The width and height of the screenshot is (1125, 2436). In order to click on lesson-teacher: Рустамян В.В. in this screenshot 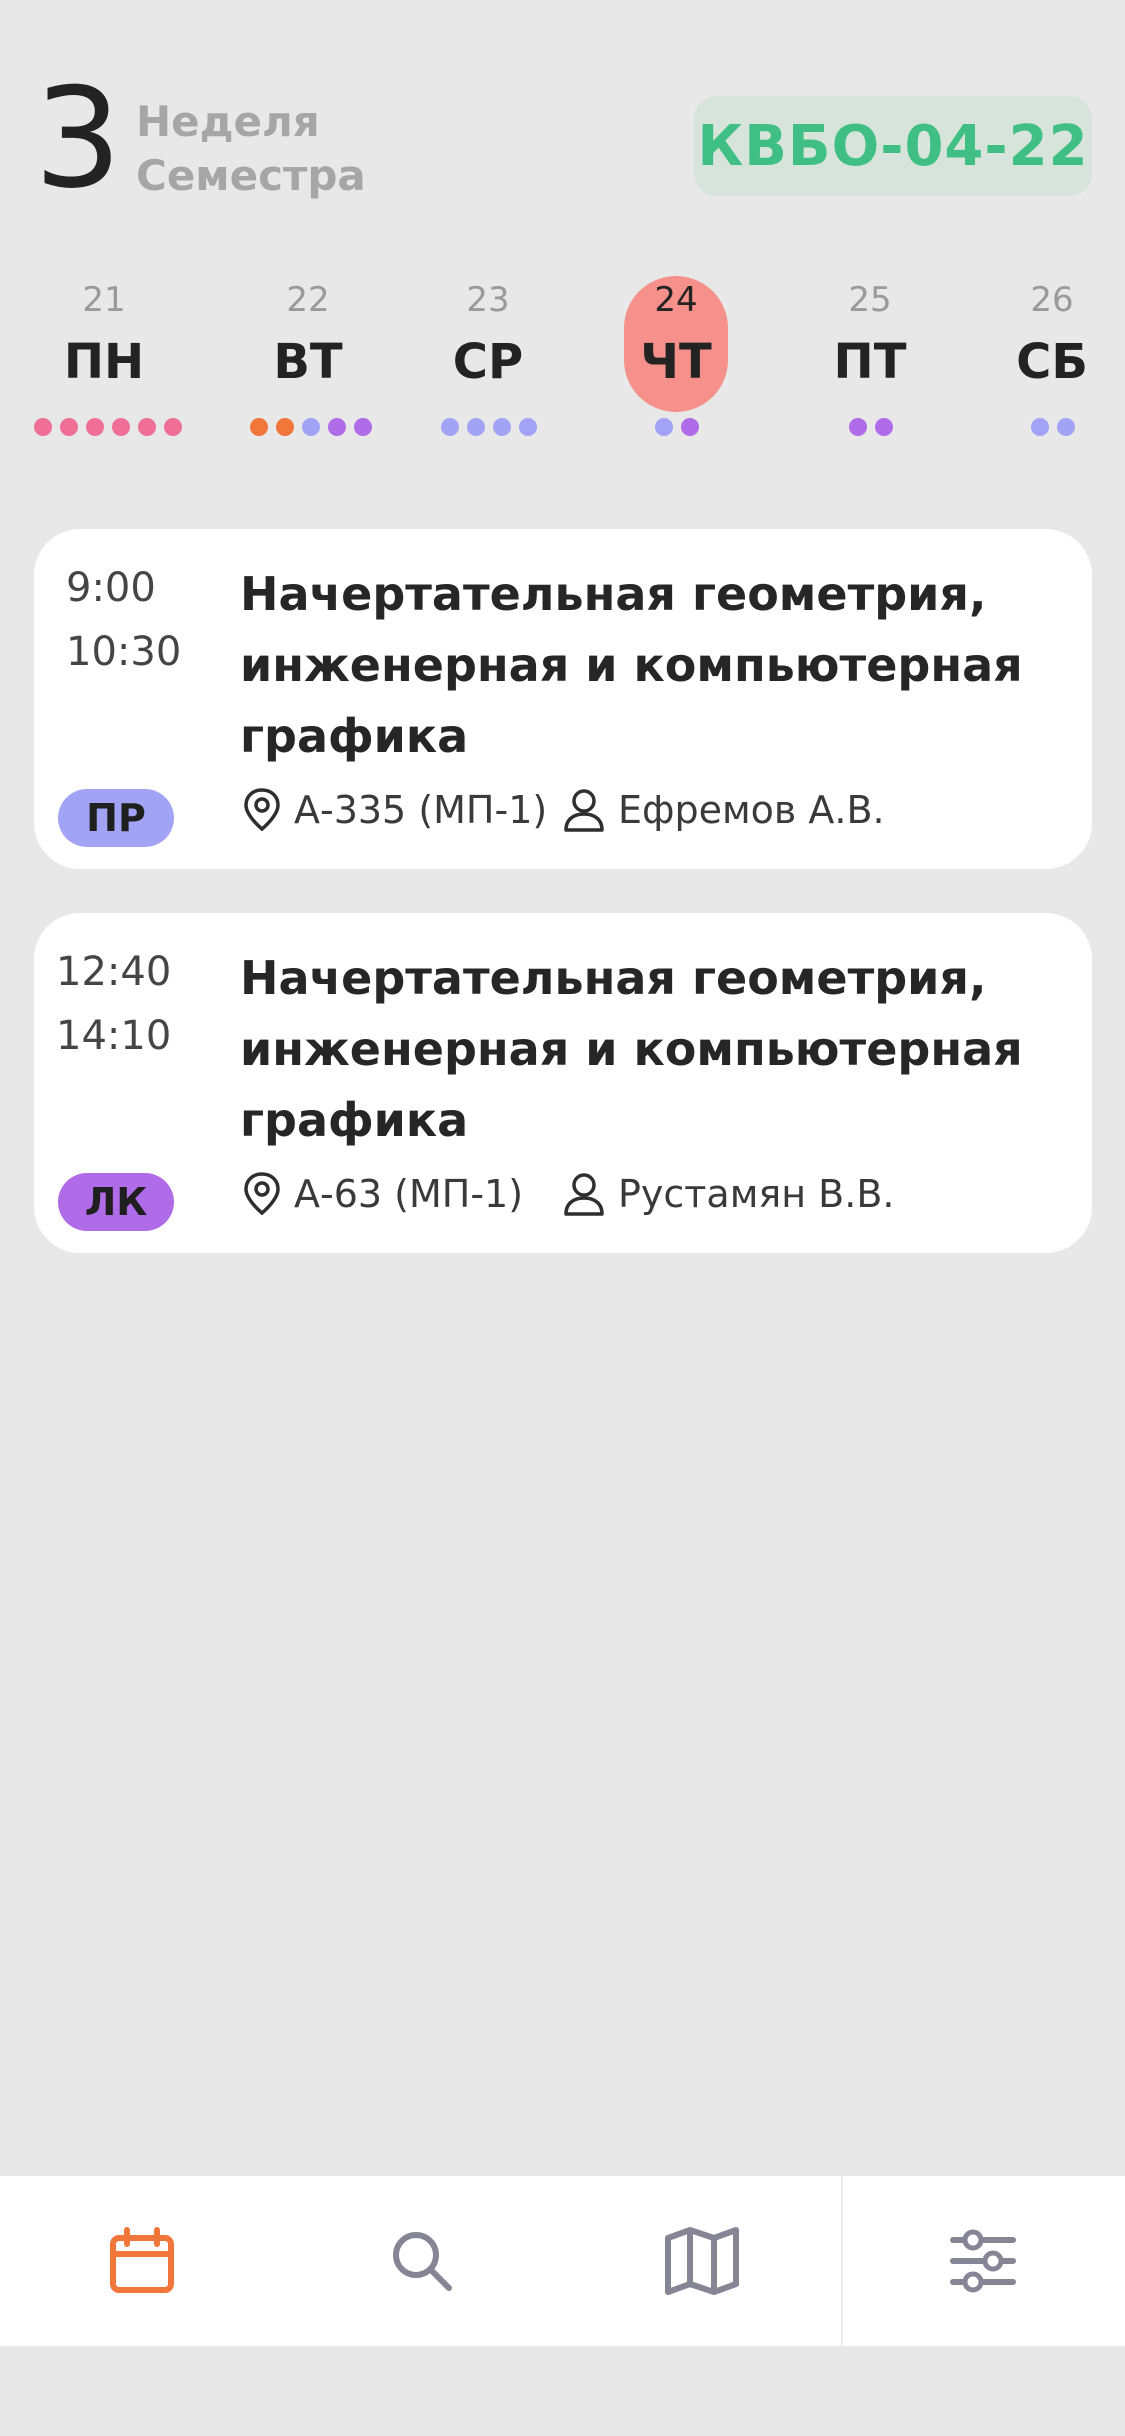, I will do `click(728, 1194)`.